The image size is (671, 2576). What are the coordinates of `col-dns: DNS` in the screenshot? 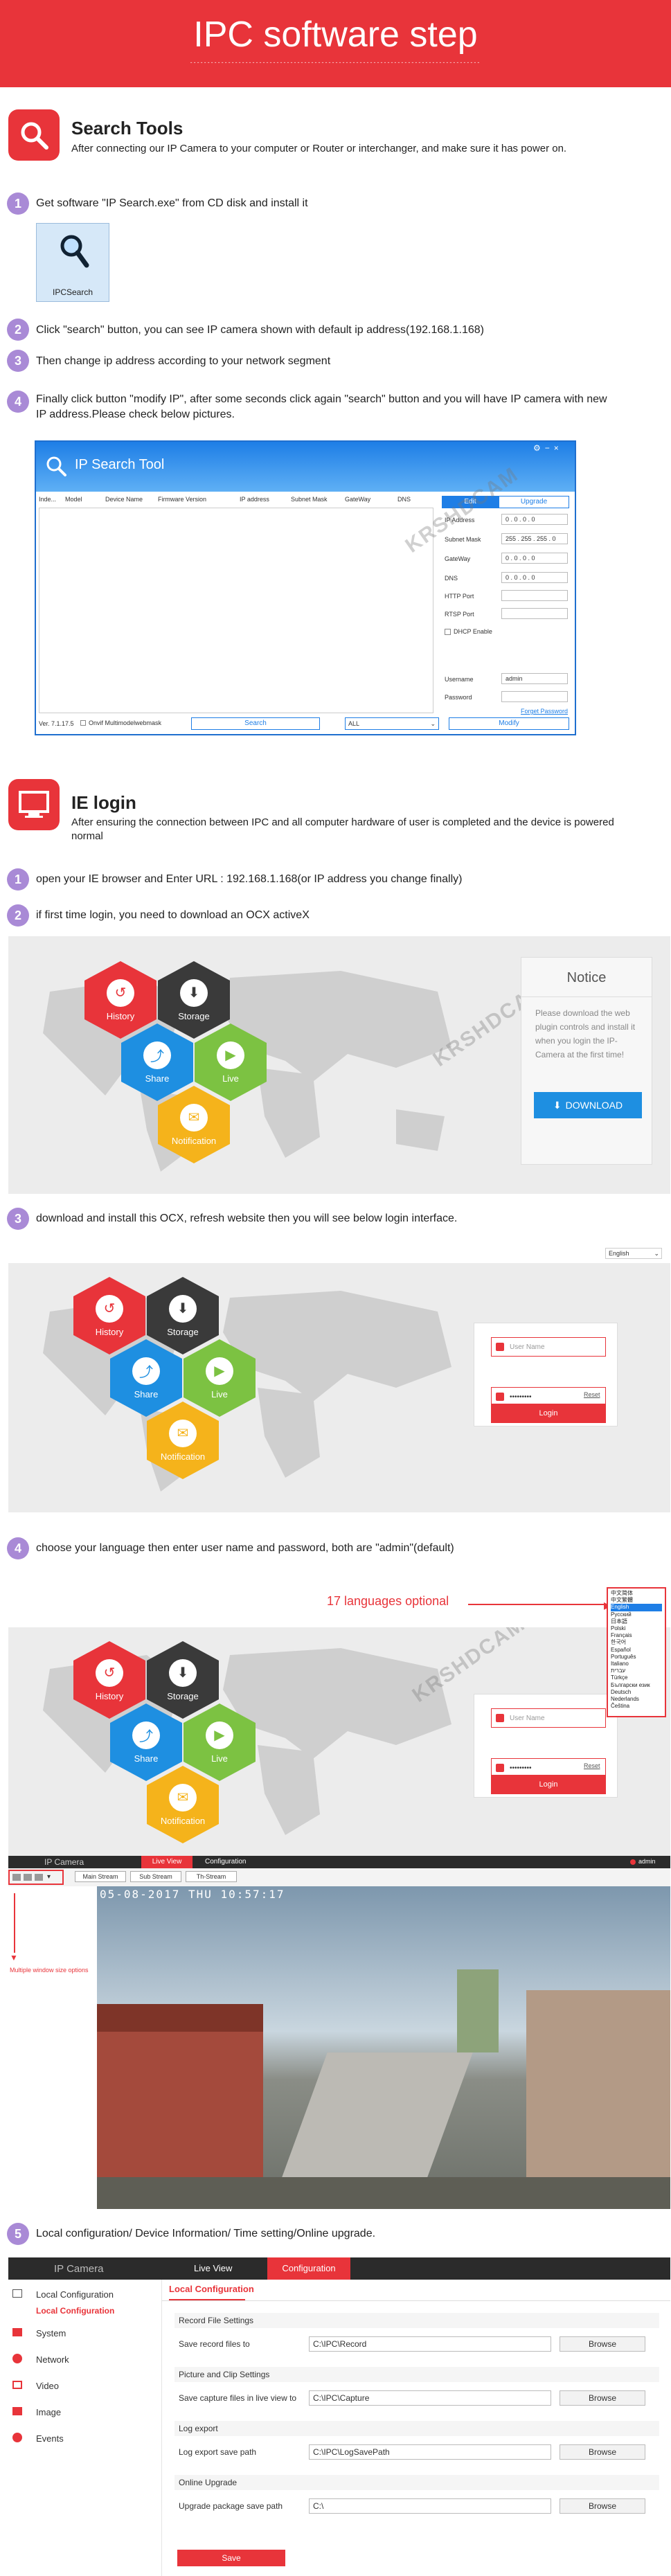 It's located at (404, 500).